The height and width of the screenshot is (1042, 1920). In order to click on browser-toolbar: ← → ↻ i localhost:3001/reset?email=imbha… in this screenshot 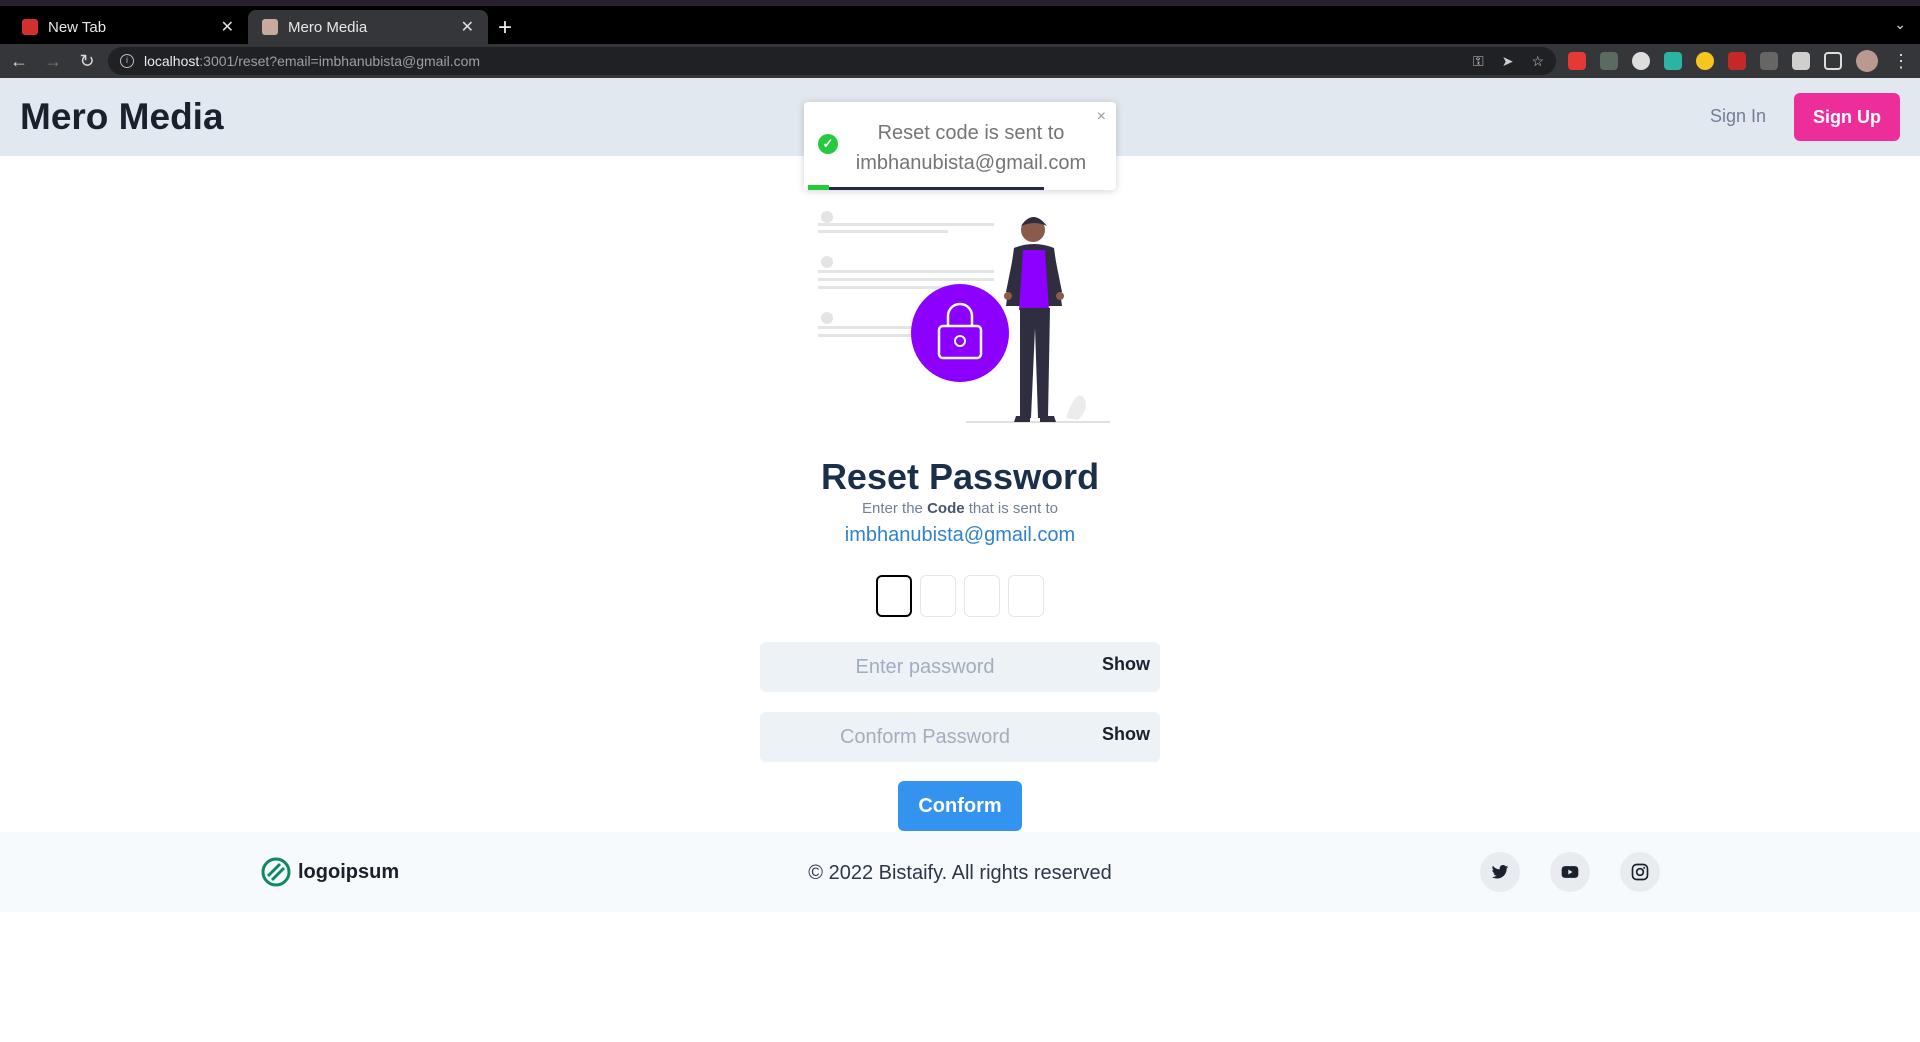, I will do `click(960, 61)`.